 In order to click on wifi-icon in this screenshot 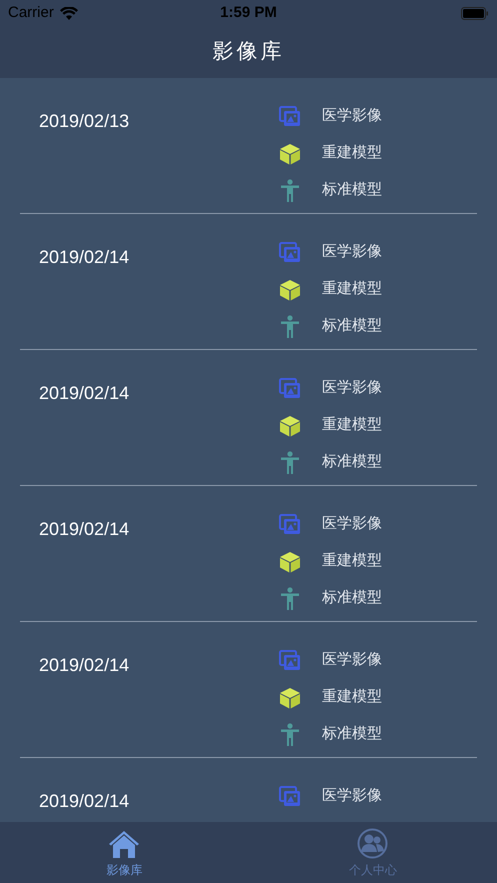, I will do `click(69, 13)`.